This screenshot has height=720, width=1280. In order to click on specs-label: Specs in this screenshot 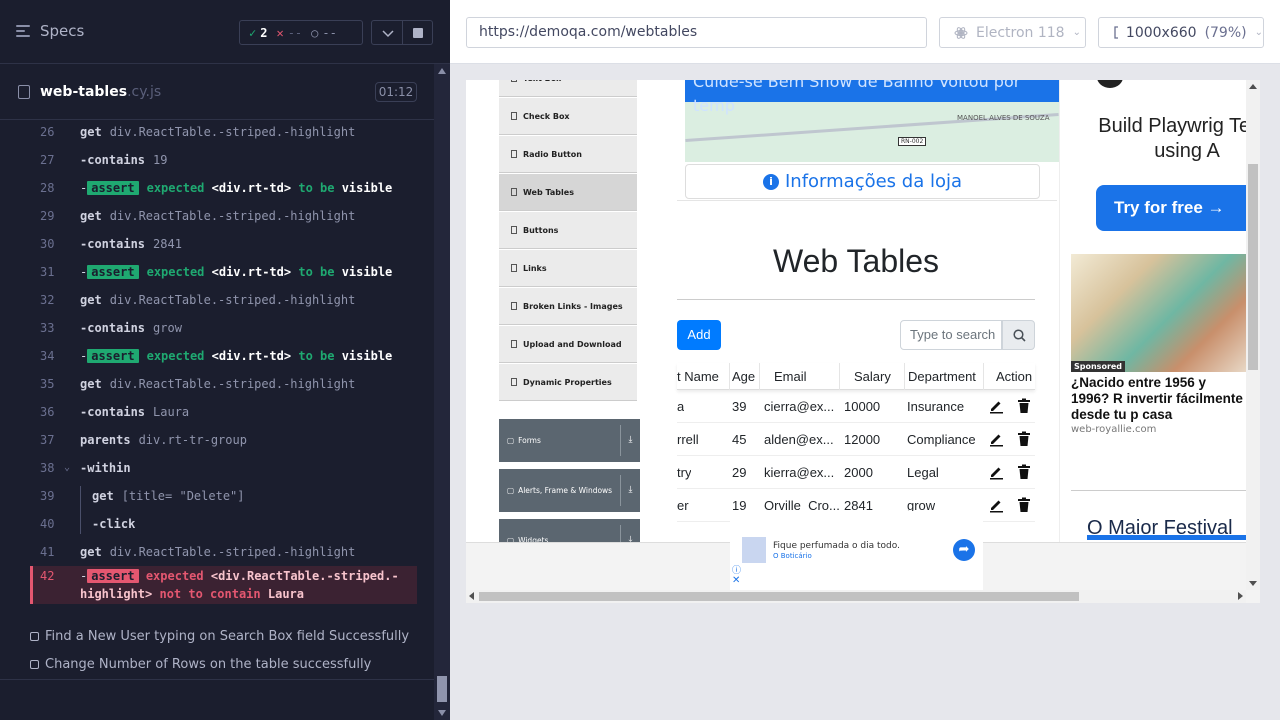, I will do `click(62, 31)`.